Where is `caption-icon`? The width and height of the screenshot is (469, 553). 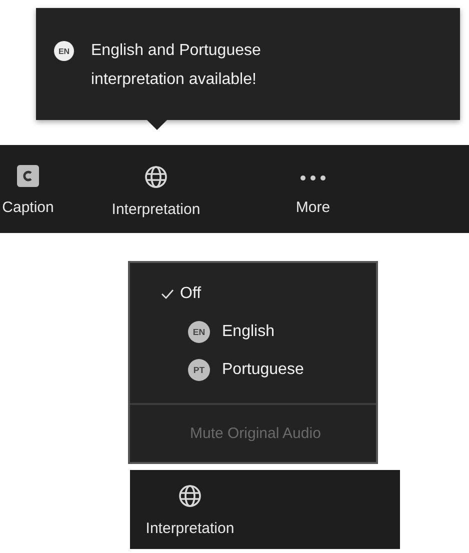
caption-icon is located at coordinates (28, 176).